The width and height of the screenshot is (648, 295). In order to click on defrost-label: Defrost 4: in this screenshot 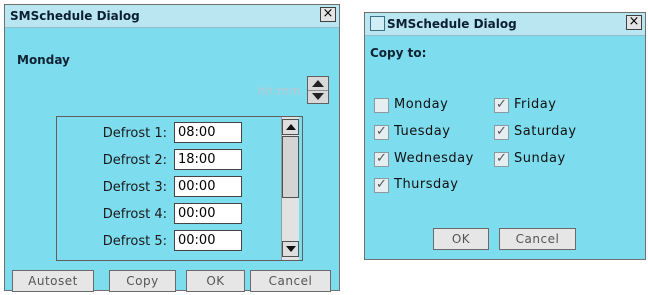, I will do `click(134, 214)`.